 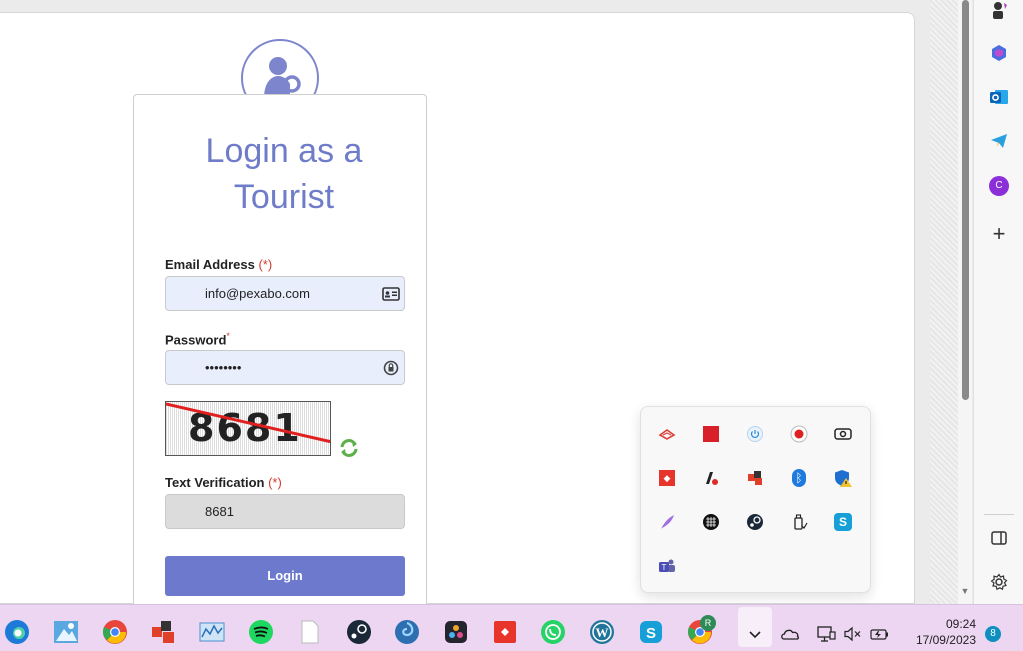 I want to click on clock: 09:24 17/09/2023, so click(x=936, y=632).